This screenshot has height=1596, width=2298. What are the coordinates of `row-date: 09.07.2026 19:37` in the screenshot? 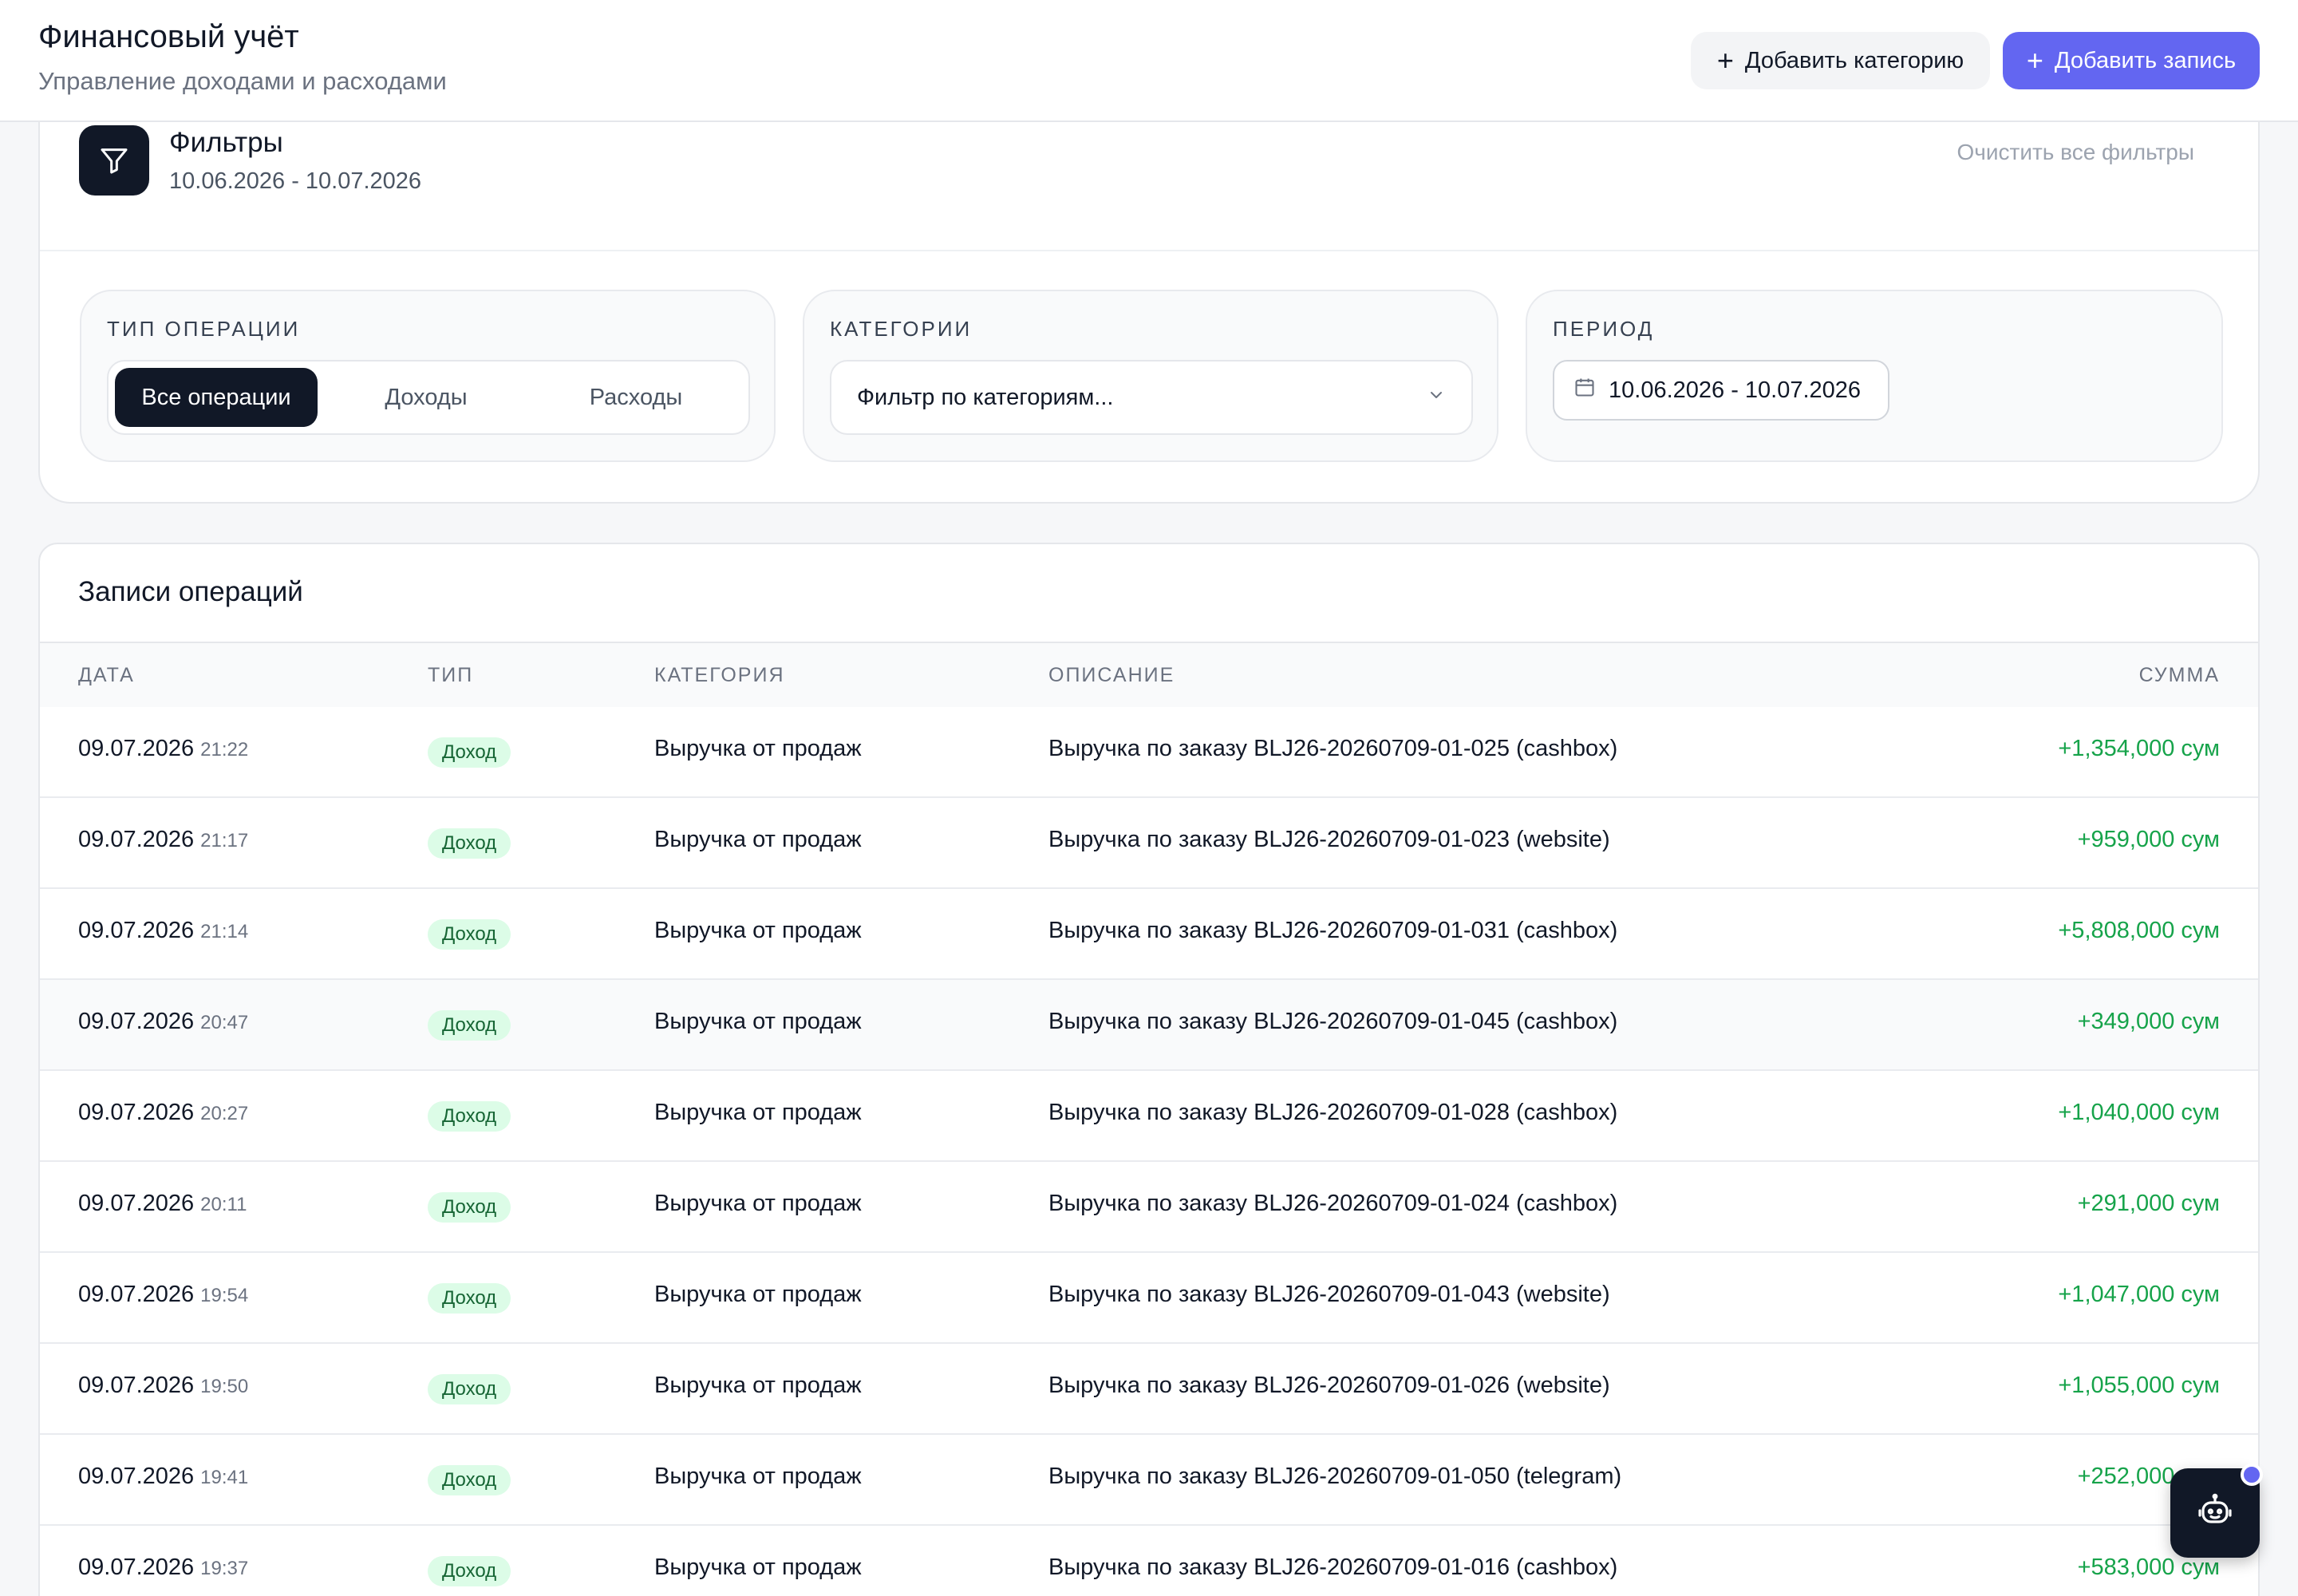 It's located at (163, 1568).